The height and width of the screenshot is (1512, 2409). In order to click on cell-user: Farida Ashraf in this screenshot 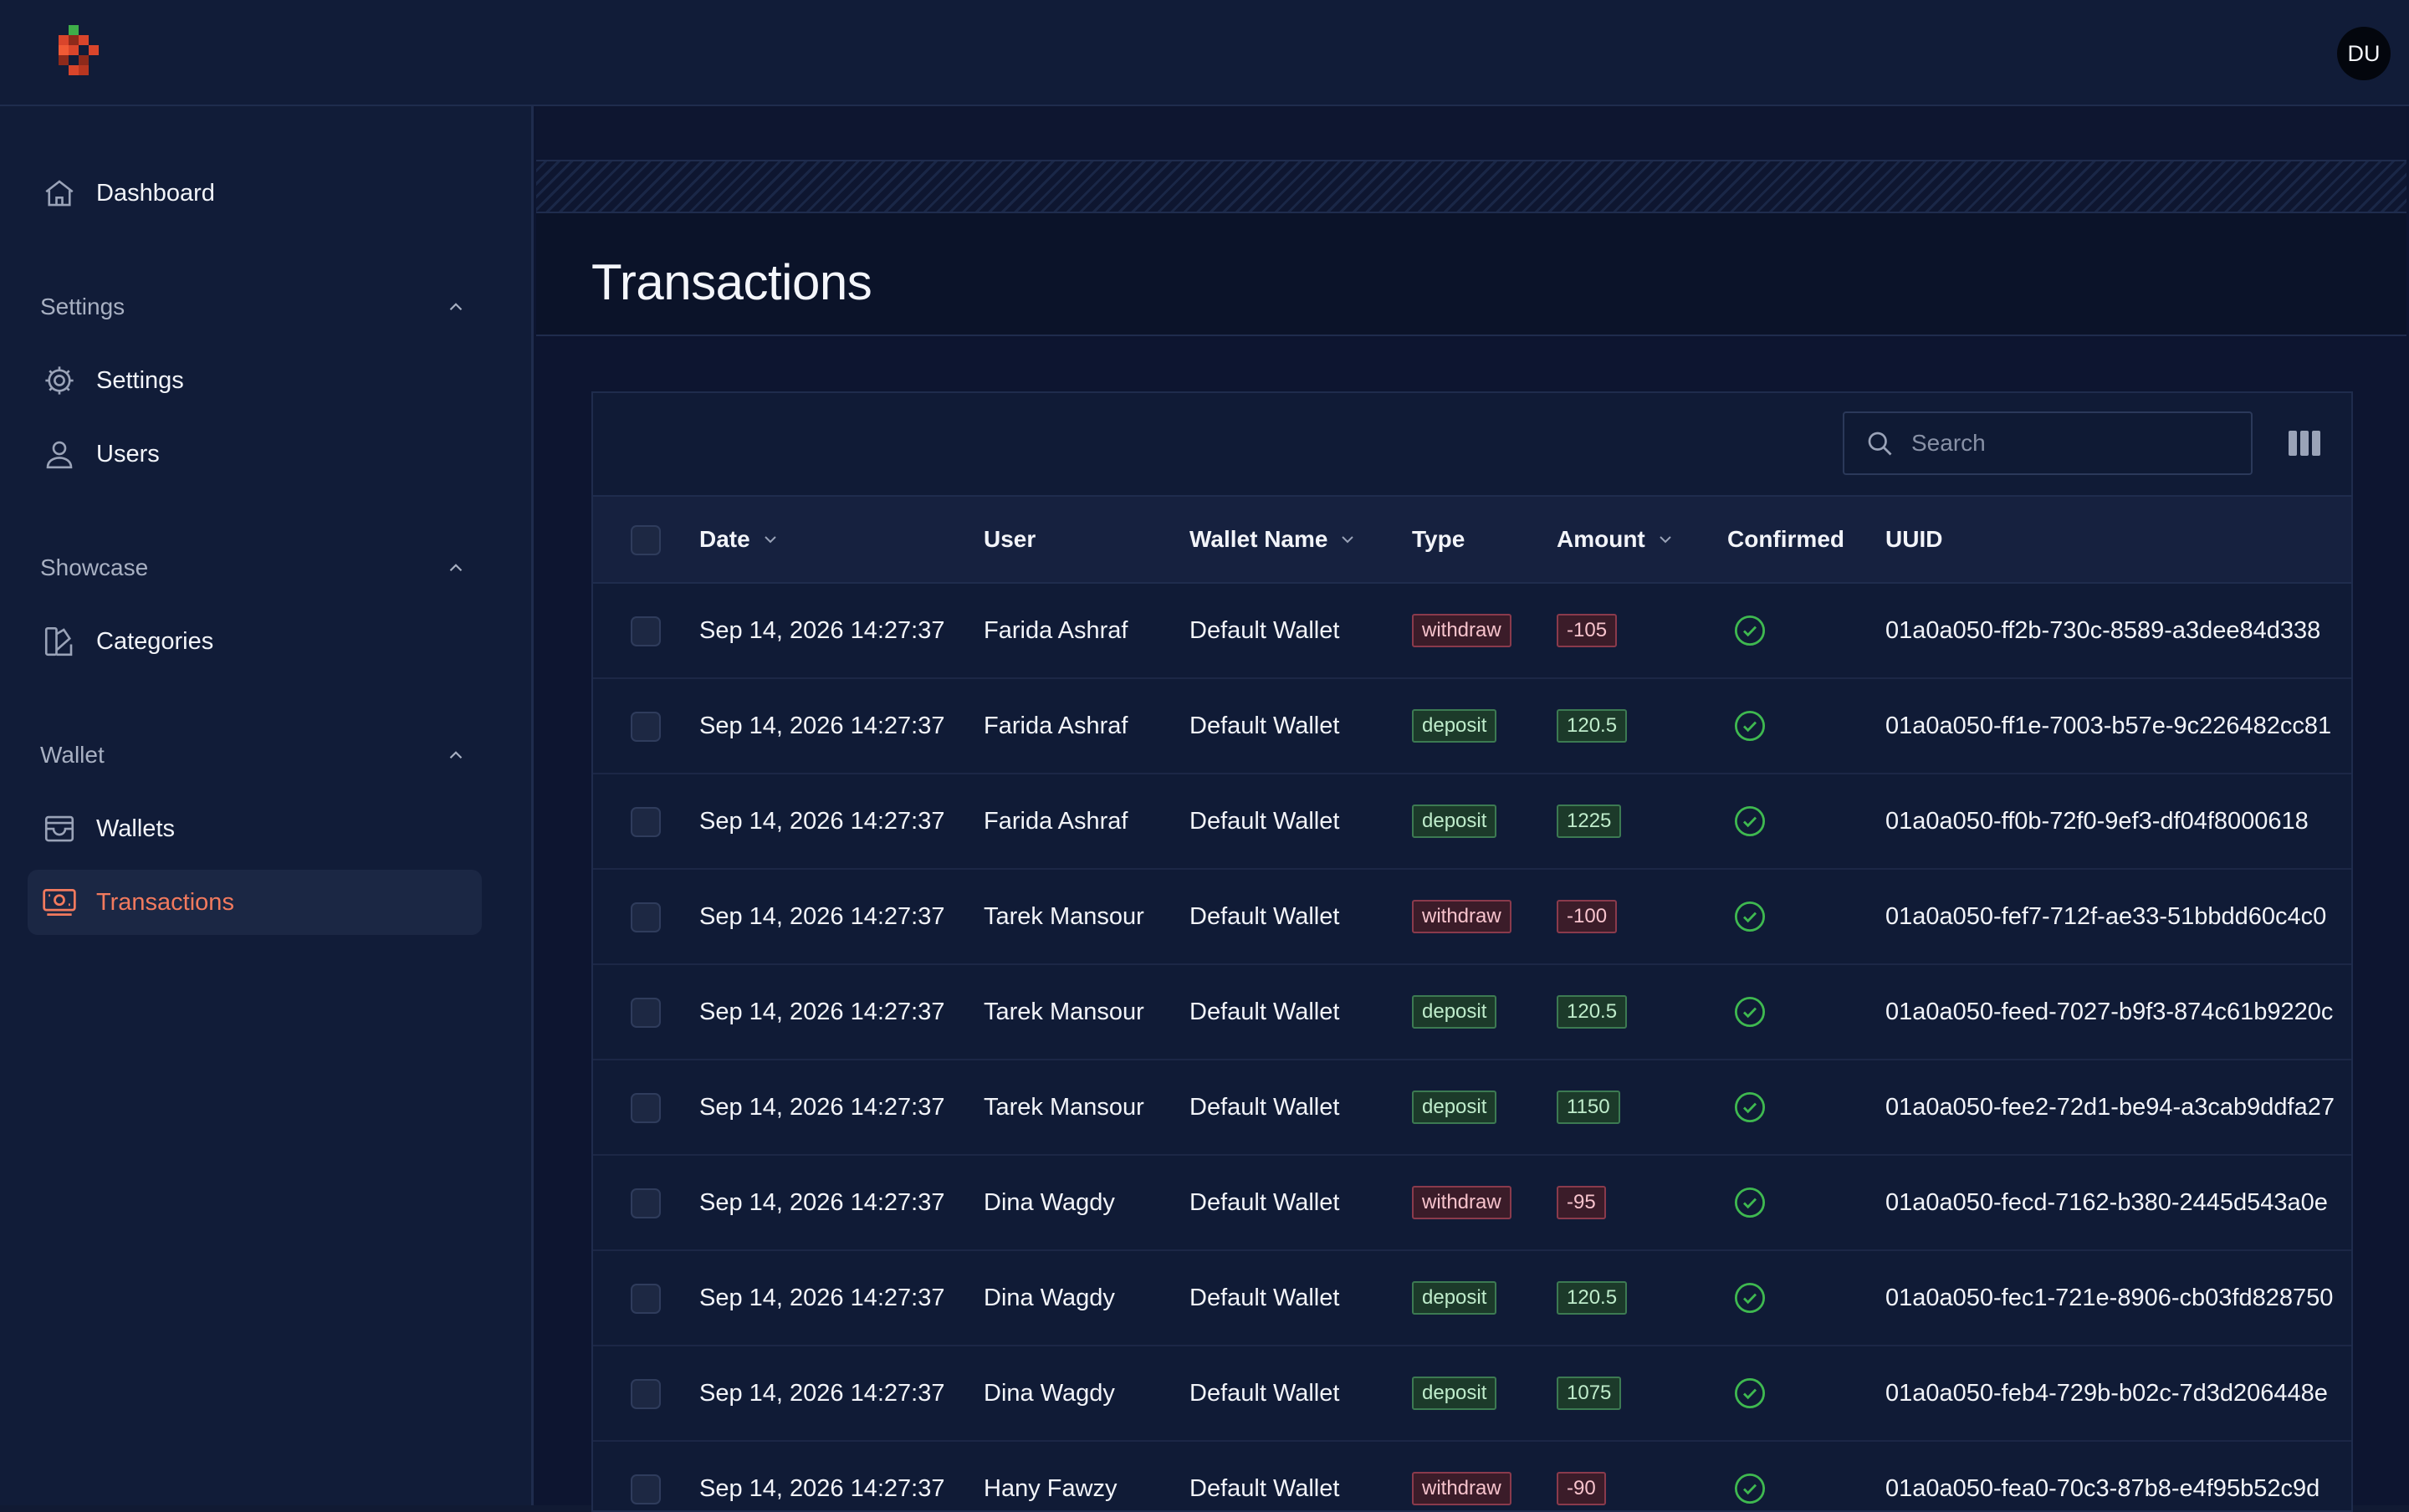, I will do `click(1056, 821)`.